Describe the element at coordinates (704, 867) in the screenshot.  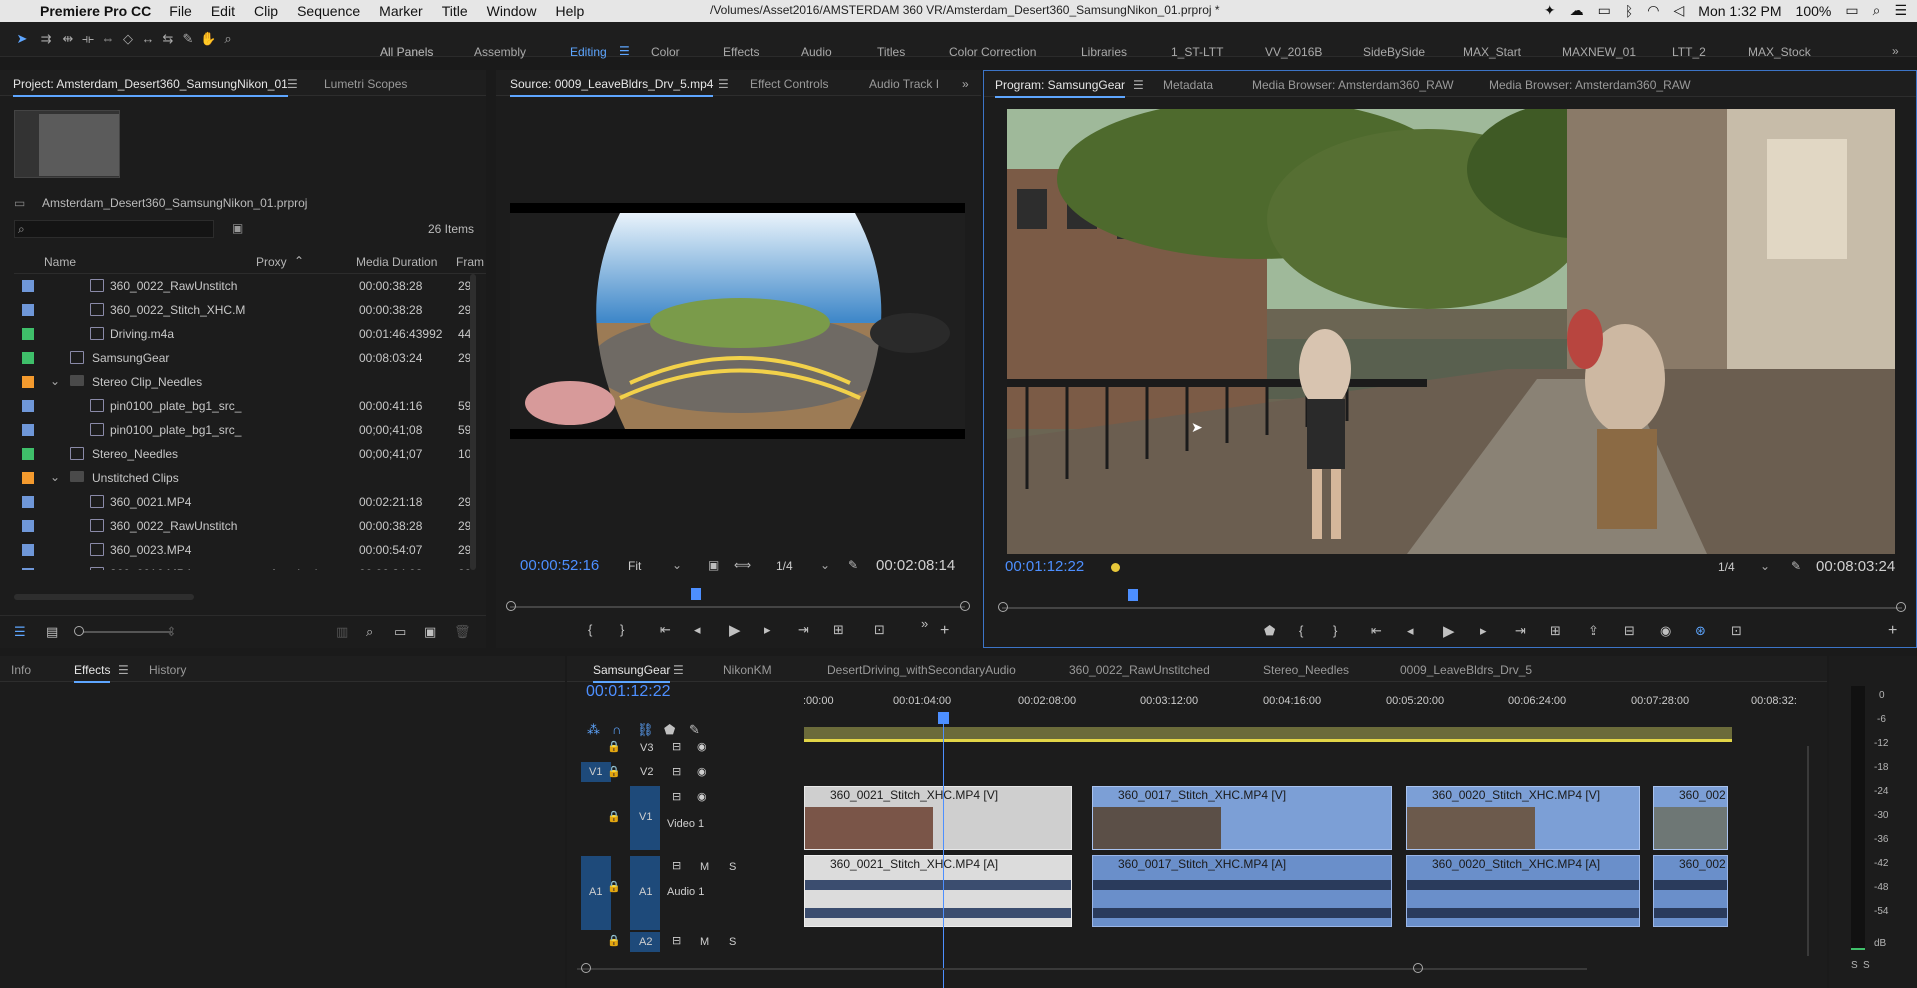
I see `mute-a1: M` at that location.